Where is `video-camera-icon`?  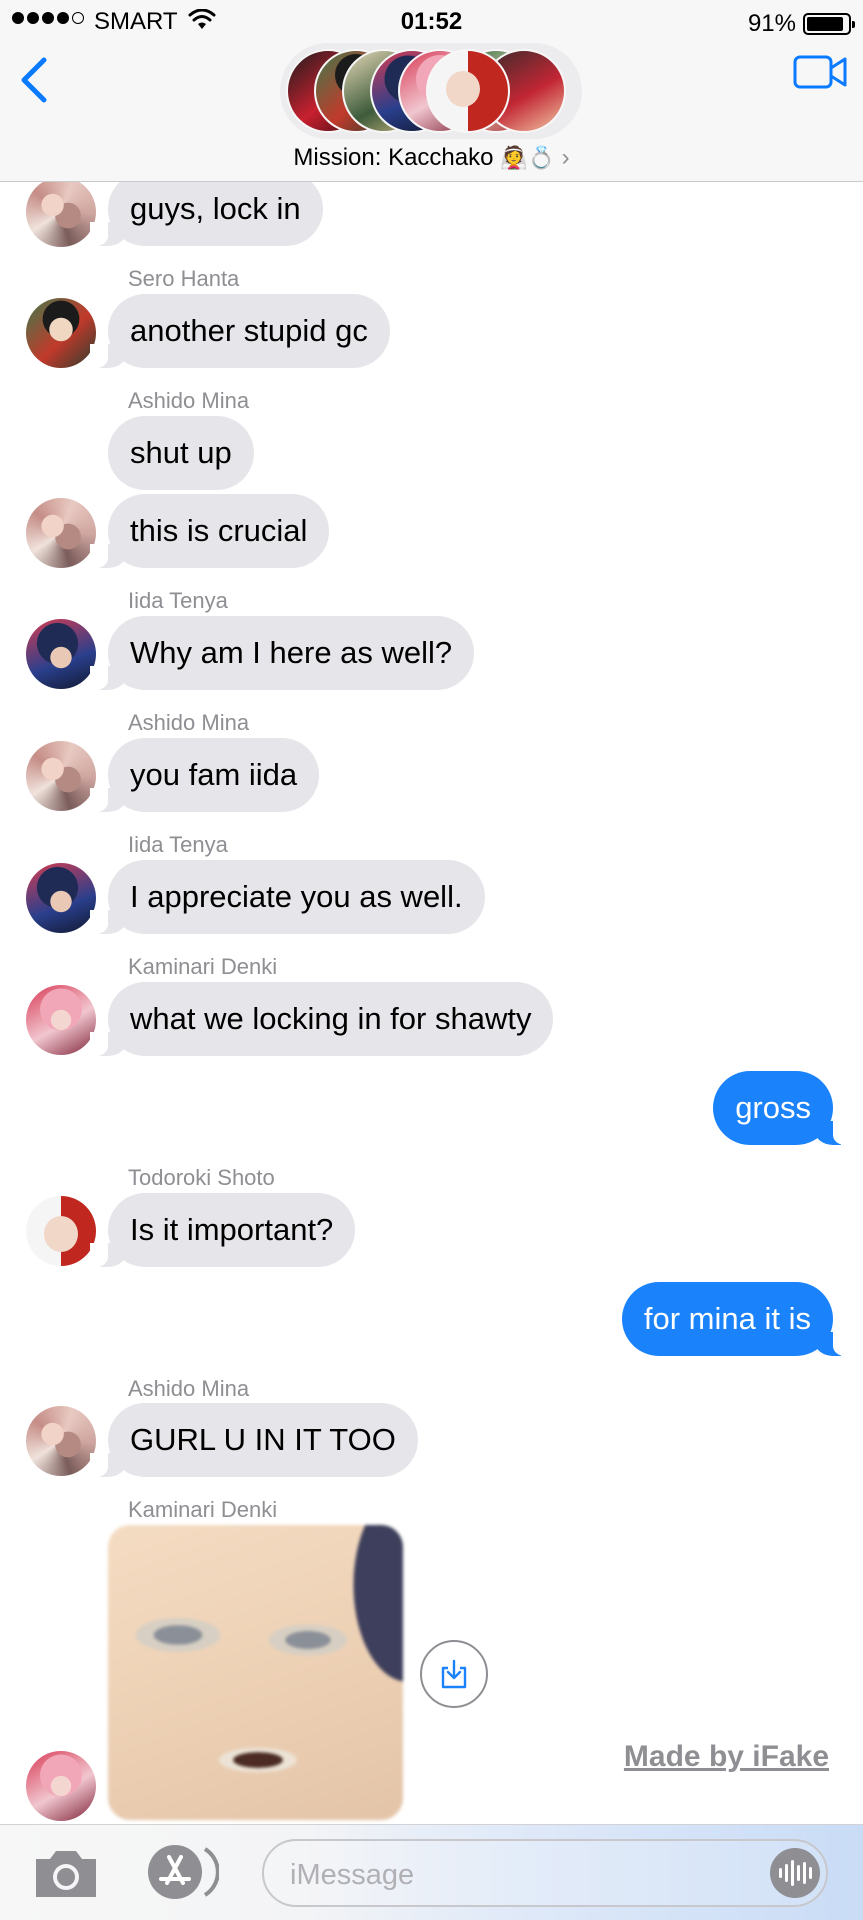 video-camera-icon is located at coordinates (820, 72).